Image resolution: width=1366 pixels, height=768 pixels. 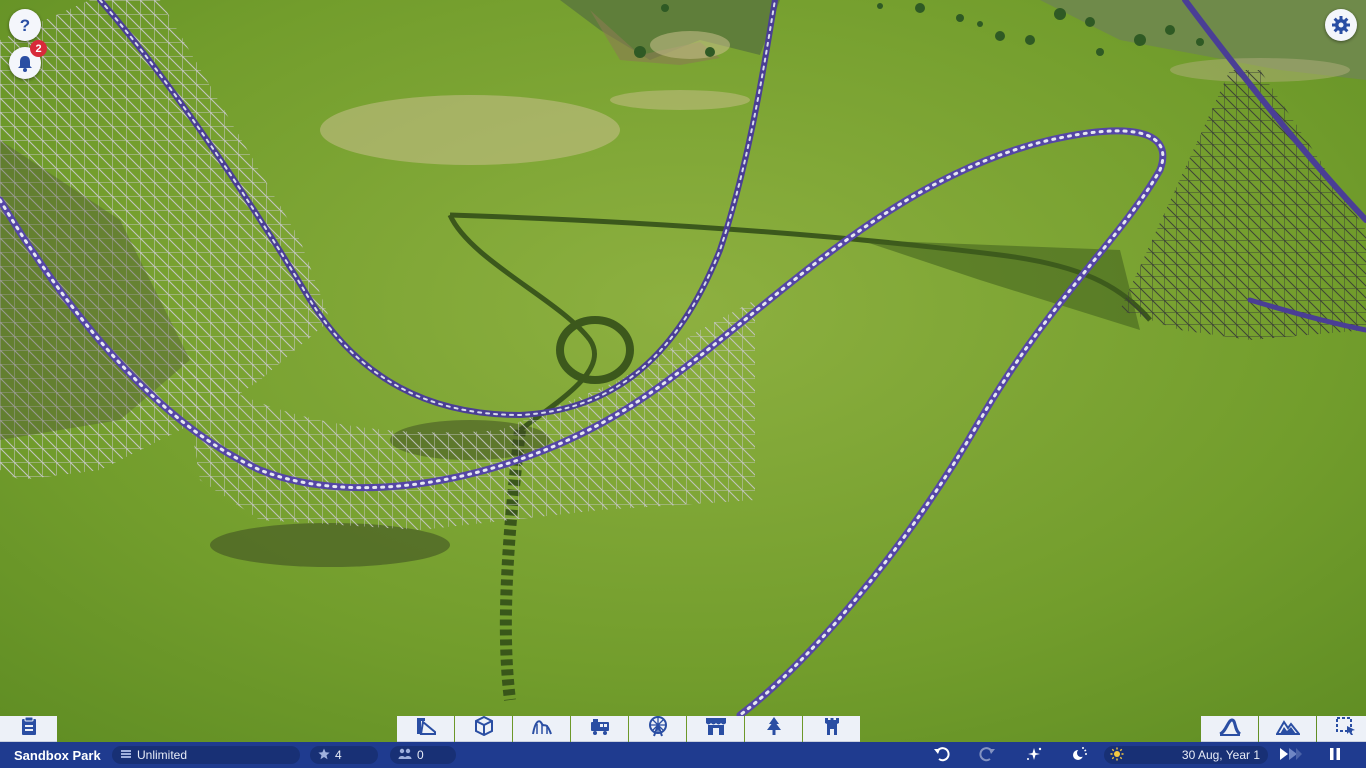 I want to click on toolbar-right, so click(x=1283, y=729).